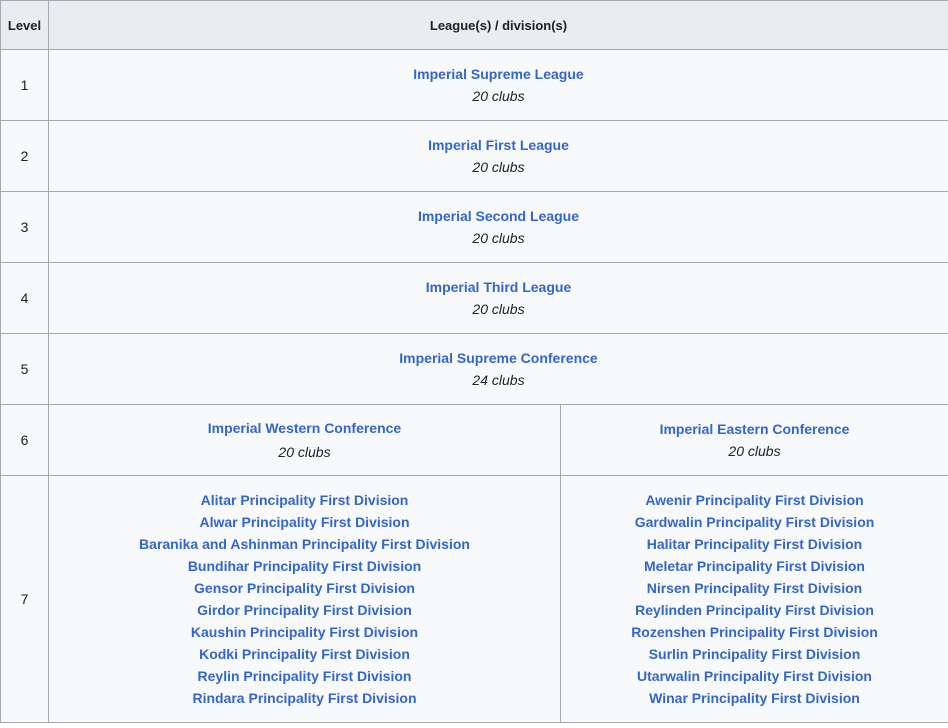 This screenshot has height=728, width=948. What do you see at coordinates (498, 145) in the screenshot?
I see `league-link: Imperial First League` at bounding box center [498, 145].